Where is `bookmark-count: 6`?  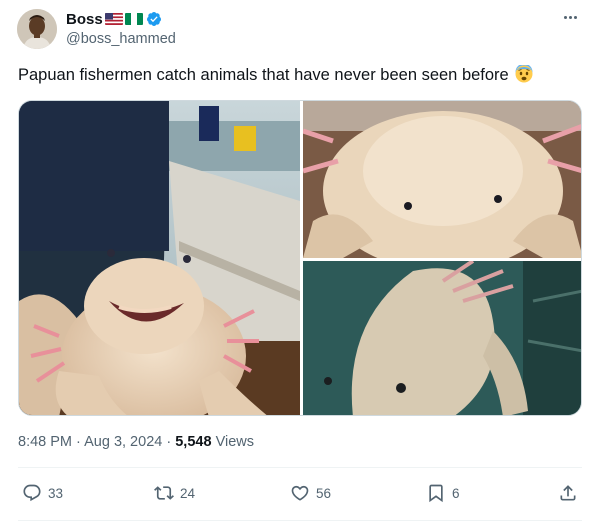 bookmark-count: 6 is located at coordinates (456, 493).